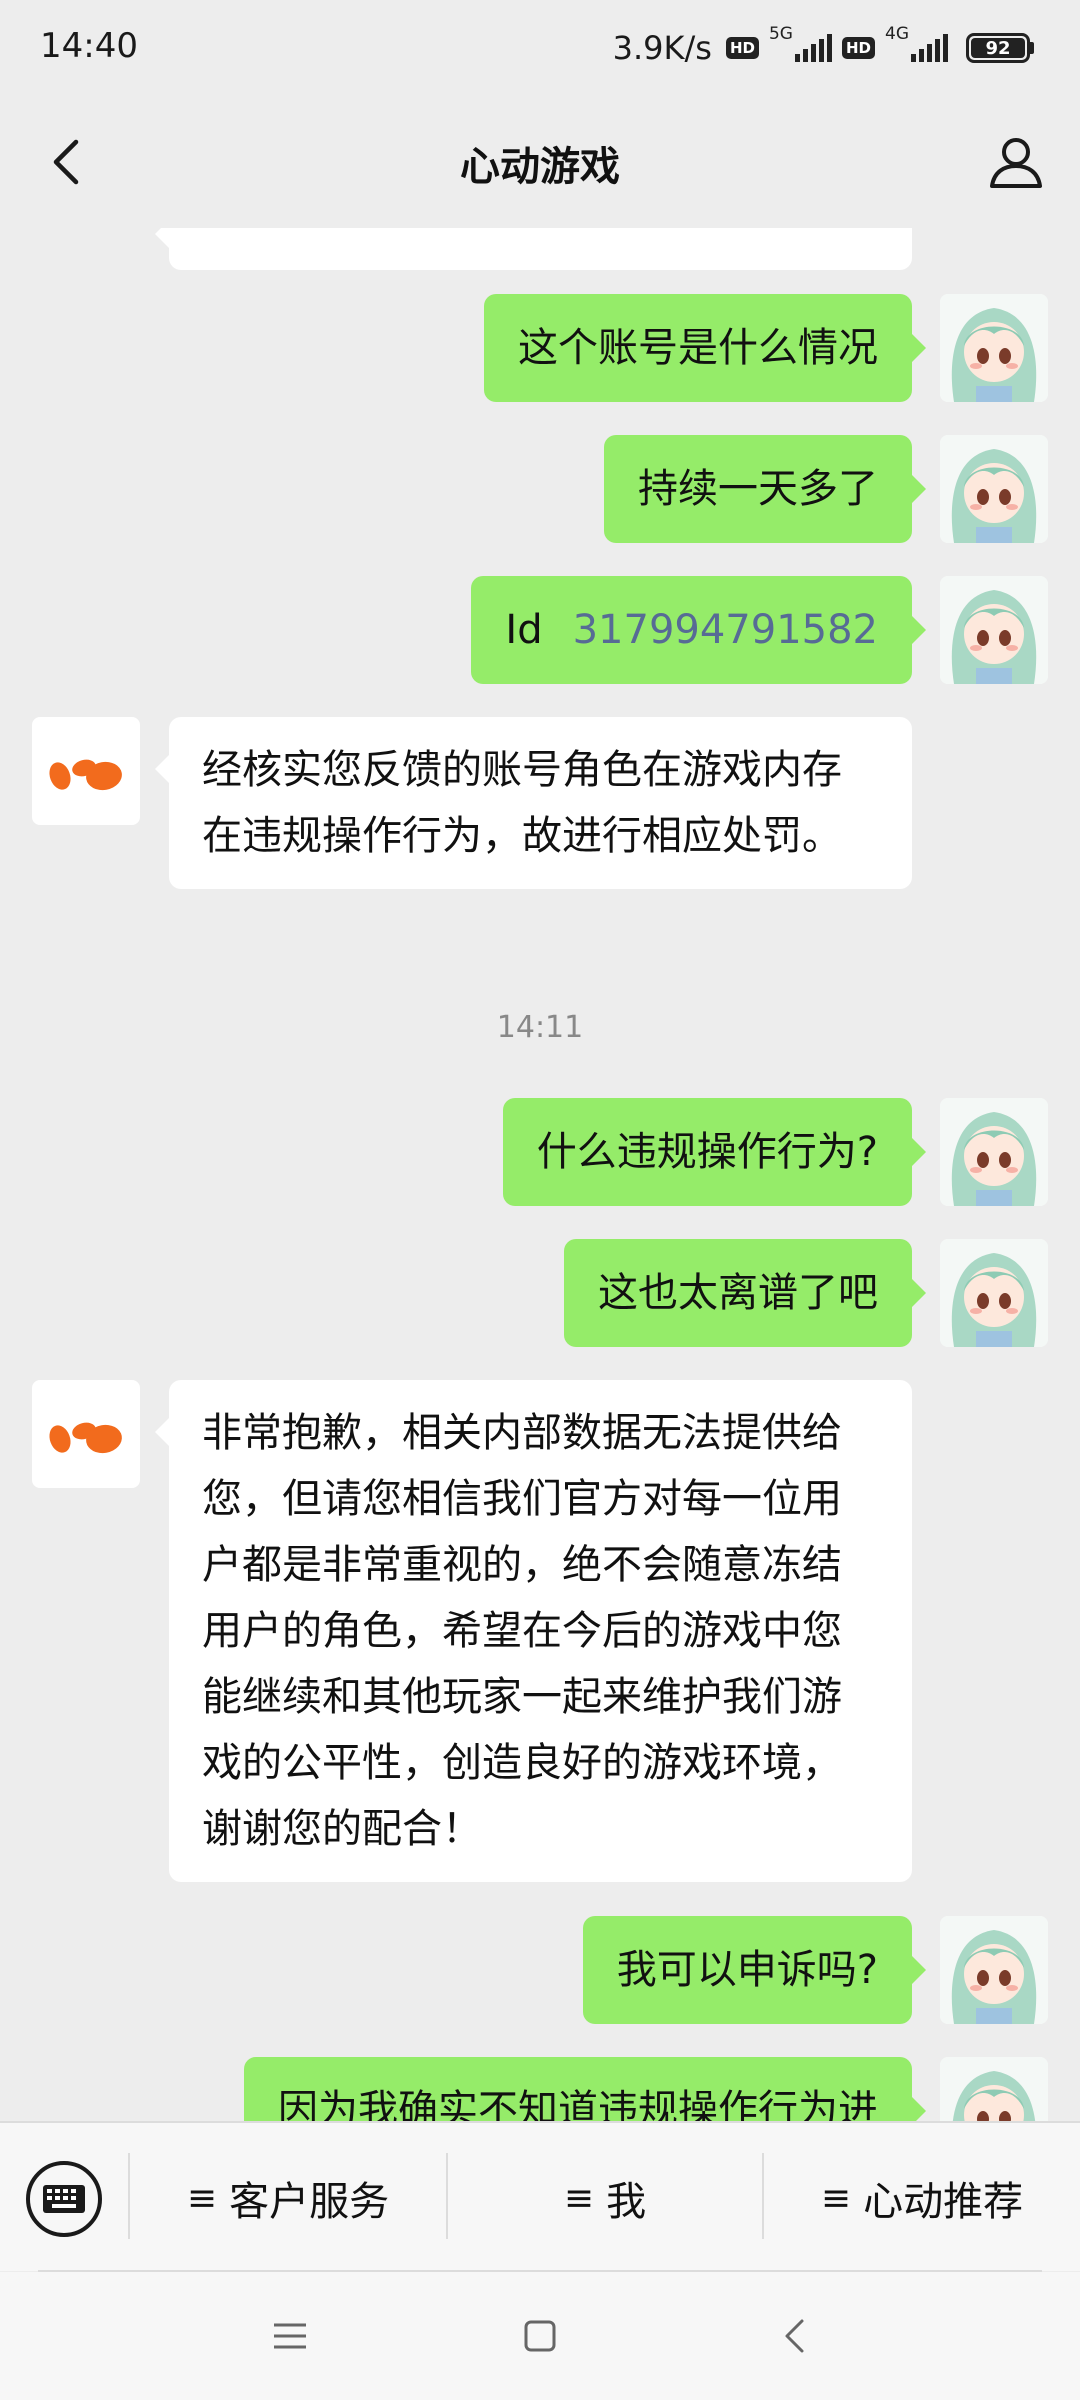  What do you see at coordinates (742, 48) in the screenshot?
I see `hd-badge: HD` at bounding box center [742, 48].